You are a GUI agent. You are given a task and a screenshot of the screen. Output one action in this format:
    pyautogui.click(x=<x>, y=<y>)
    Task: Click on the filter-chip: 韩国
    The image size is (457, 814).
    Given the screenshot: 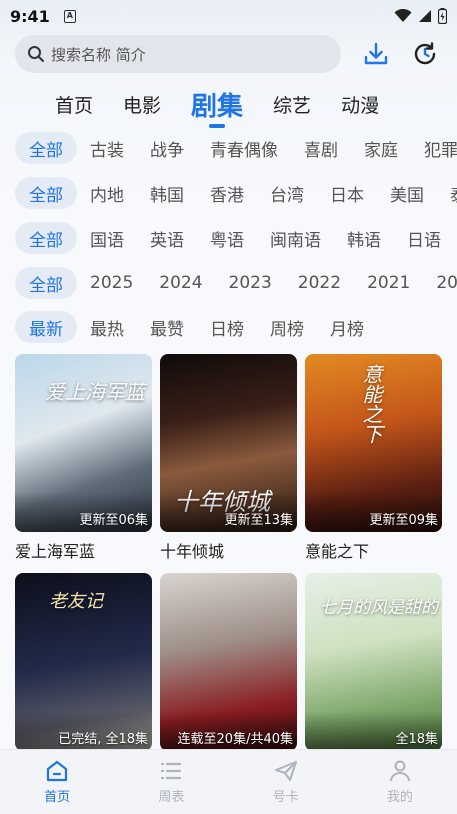 What is the action you would take?
    pyautogui.click(x=167, y=193)
    